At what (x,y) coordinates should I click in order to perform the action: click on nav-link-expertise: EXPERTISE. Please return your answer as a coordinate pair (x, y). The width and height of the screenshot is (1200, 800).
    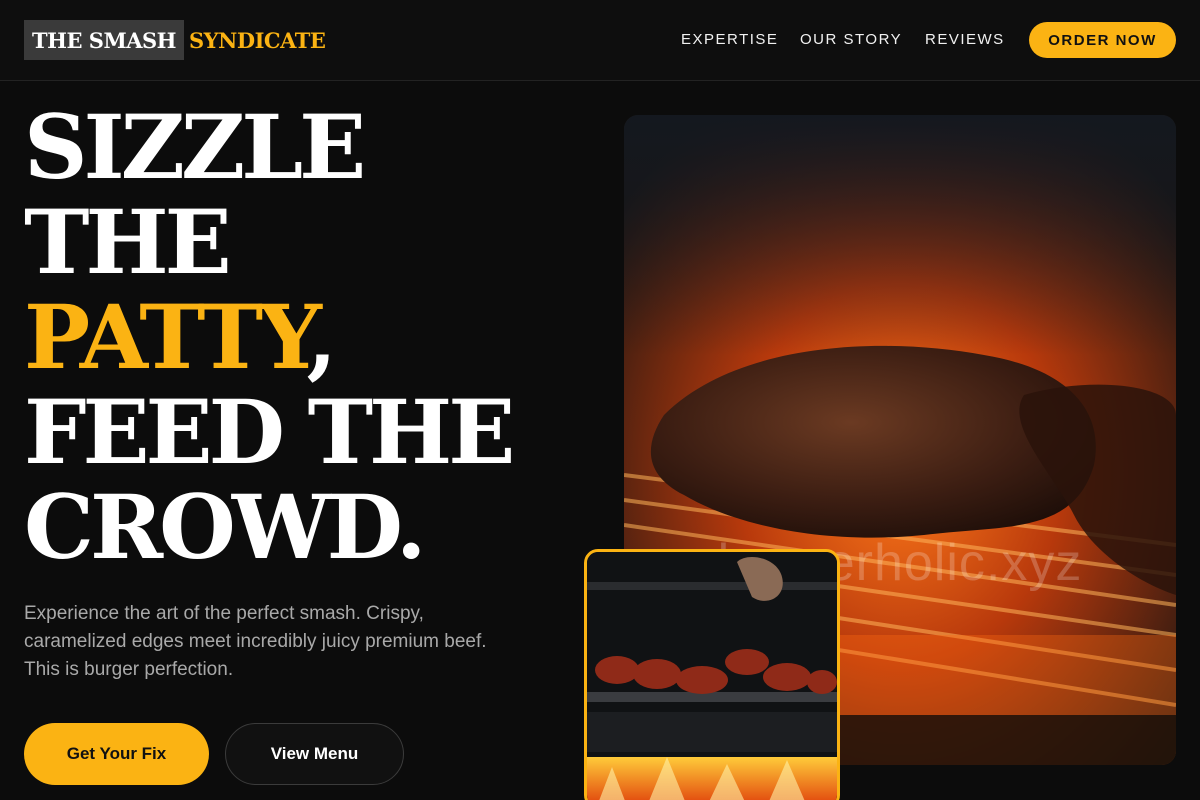
    Looking at the image, I should click on (729, 39).